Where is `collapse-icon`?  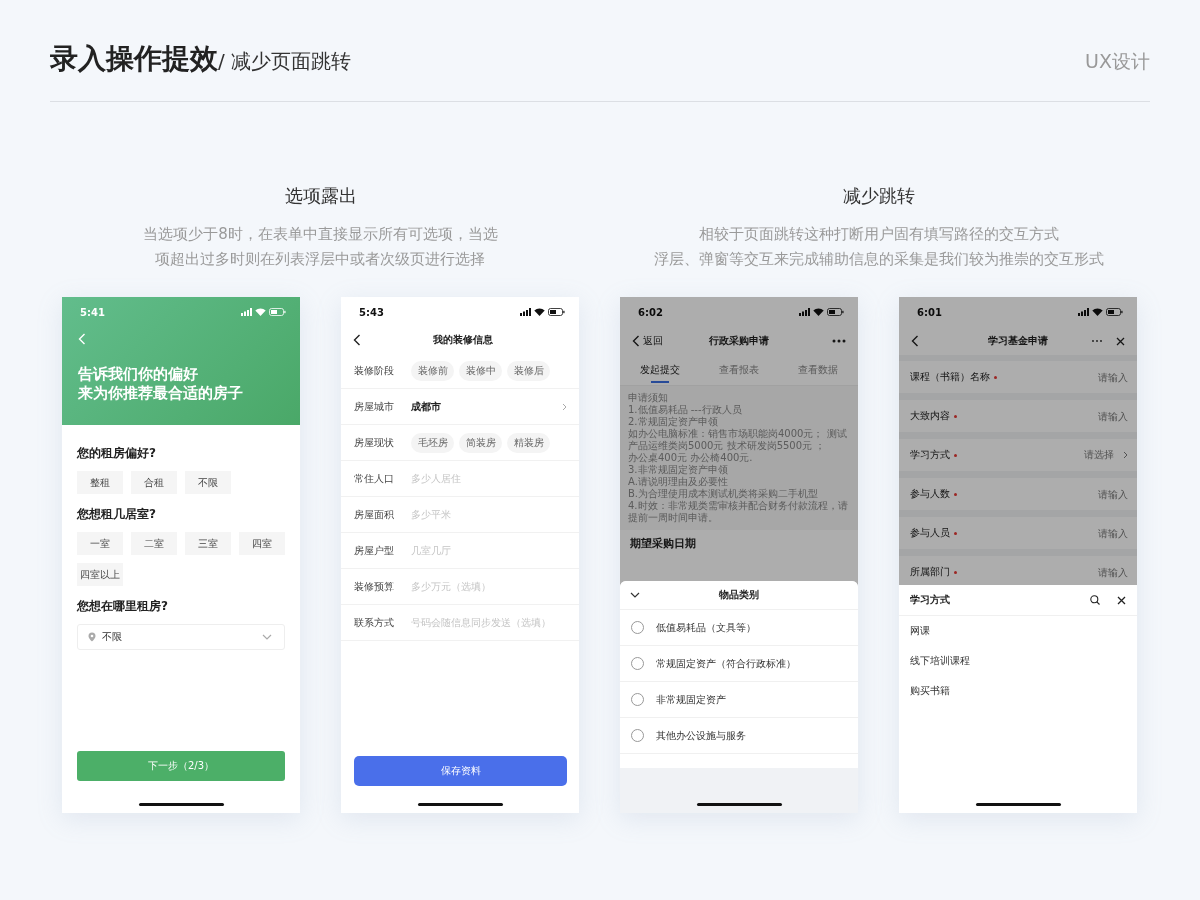 collapse-icon is located at coordinates (635, 595).